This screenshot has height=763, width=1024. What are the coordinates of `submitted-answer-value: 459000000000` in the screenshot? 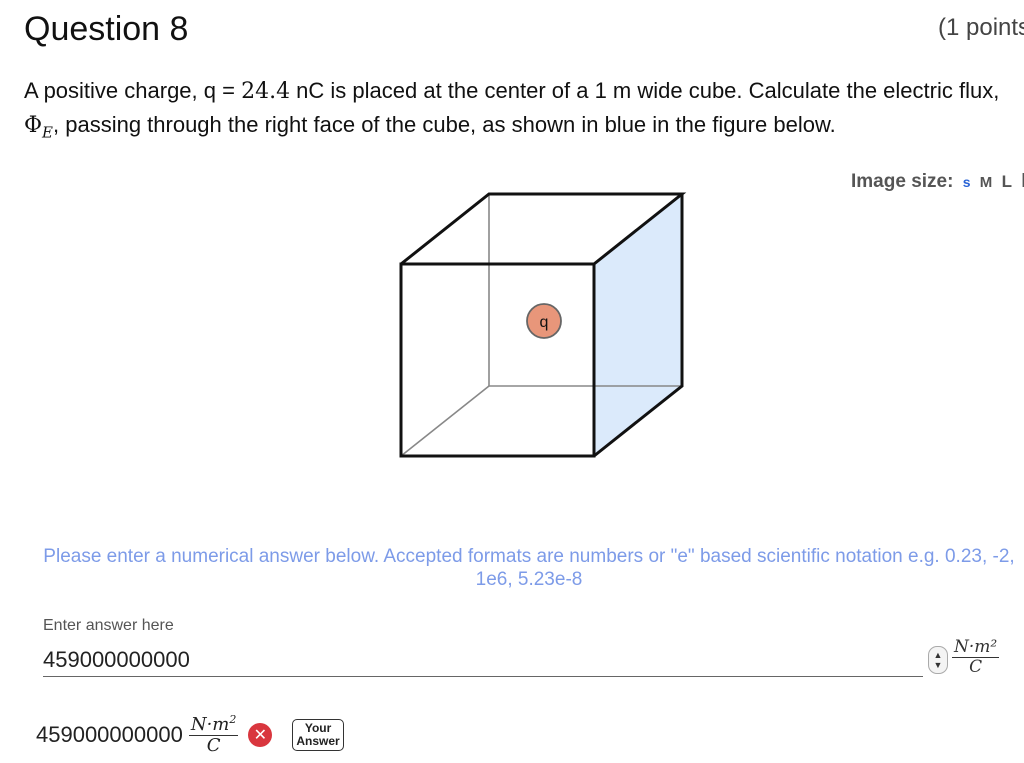 It's located at (109, 734).